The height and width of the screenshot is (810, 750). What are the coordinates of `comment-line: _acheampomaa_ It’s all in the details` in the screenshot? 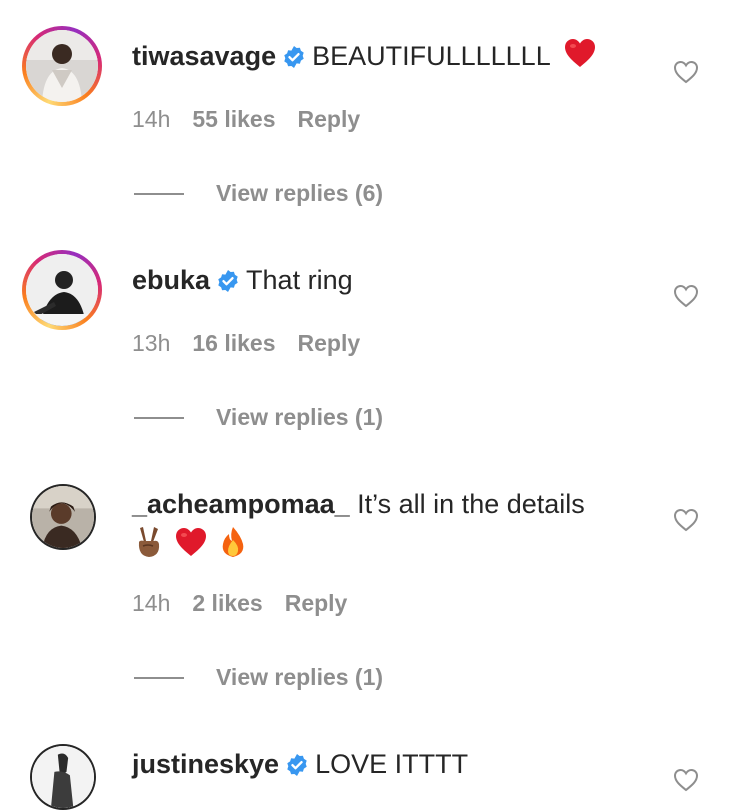 It's located at (358, 504).